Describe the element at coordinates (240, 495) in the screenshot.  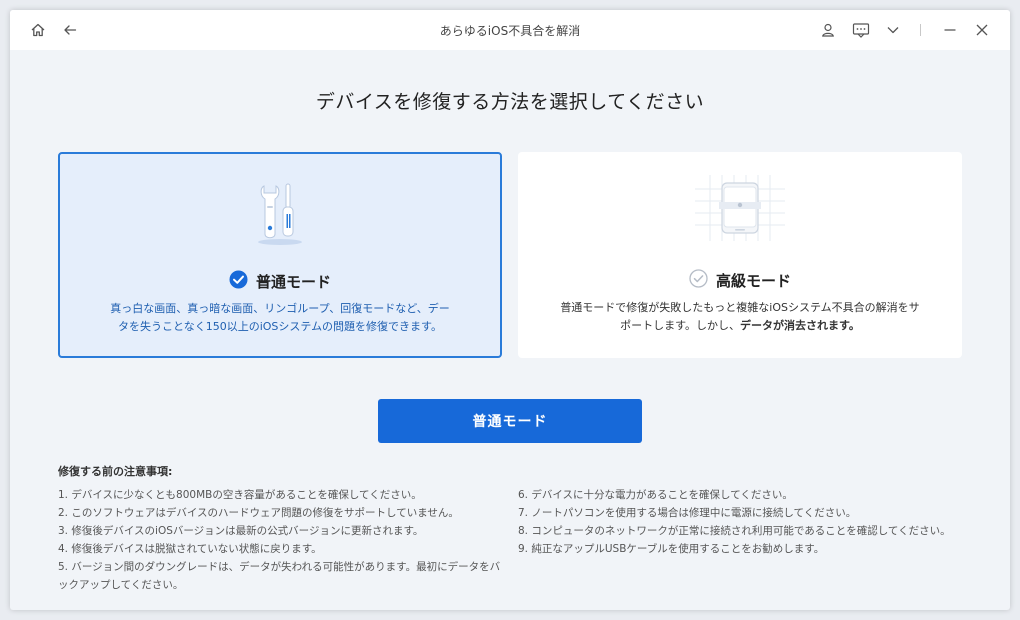
I see `note-item: 1. デバイスに少なくとも800MBの空き容量があることを確保してください。` at that location.